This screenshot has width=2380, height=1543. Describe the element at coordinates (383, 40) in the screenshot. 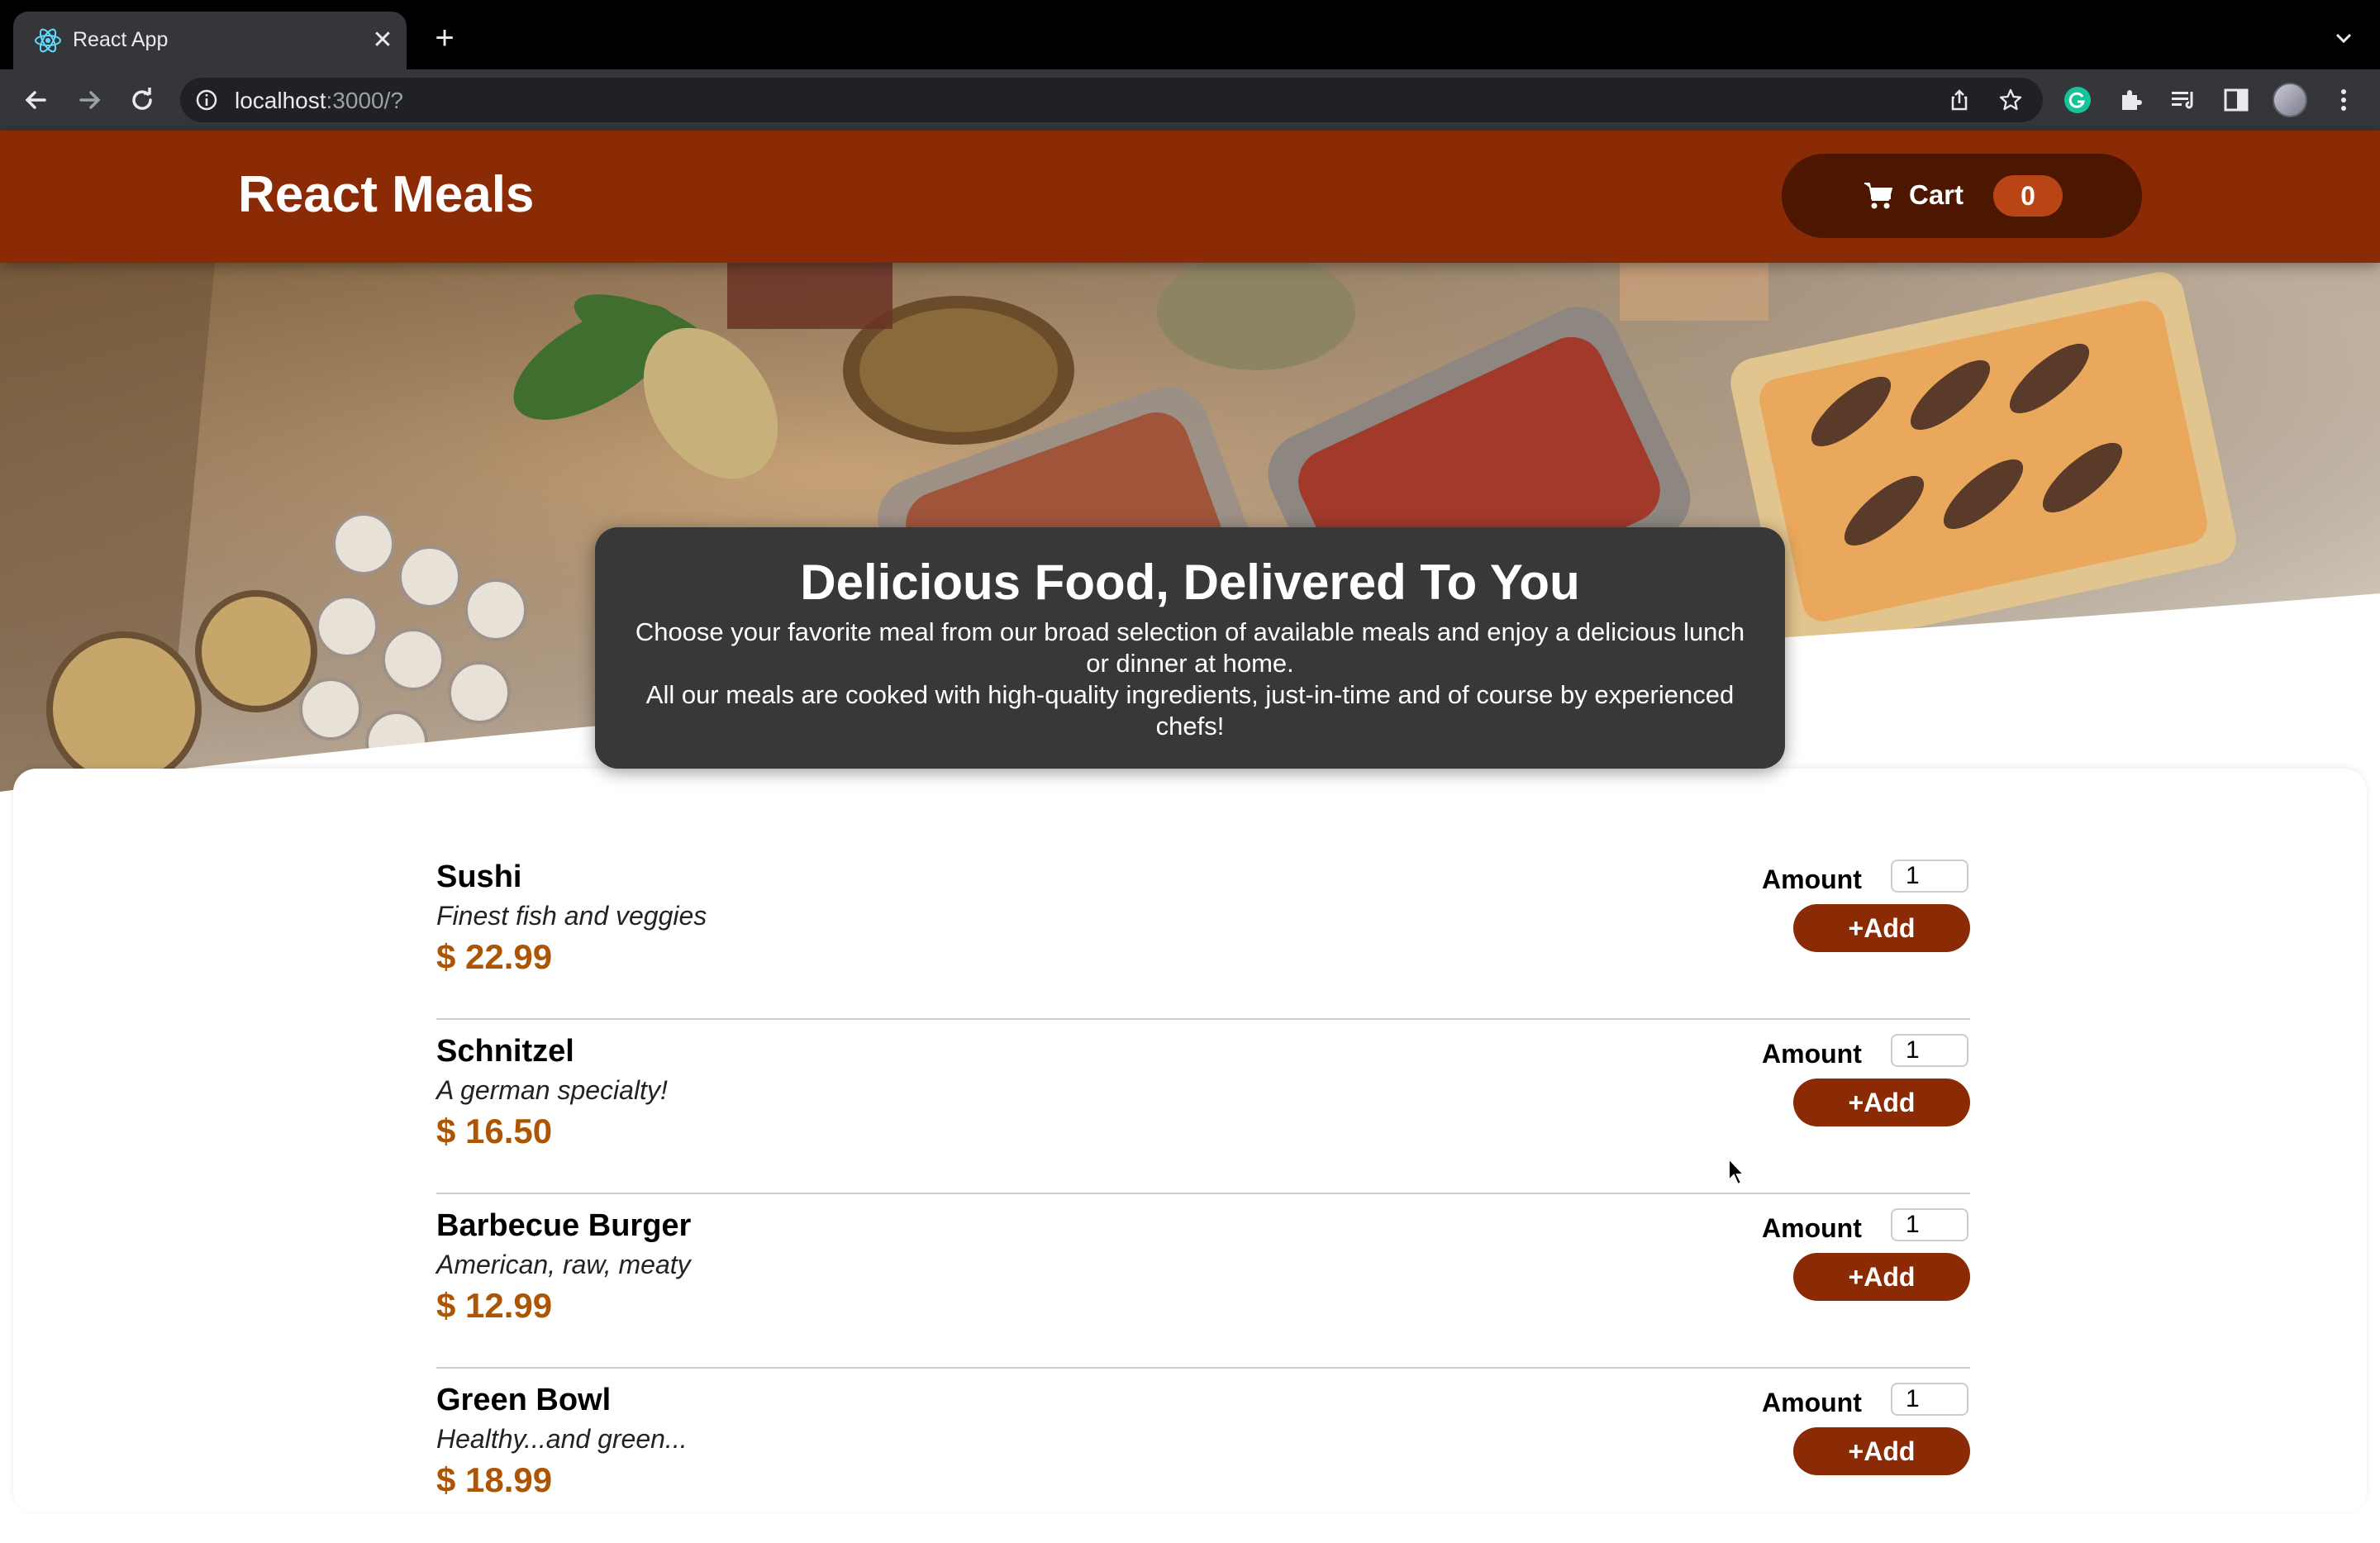

I see `close-icon: ✕` at that location.